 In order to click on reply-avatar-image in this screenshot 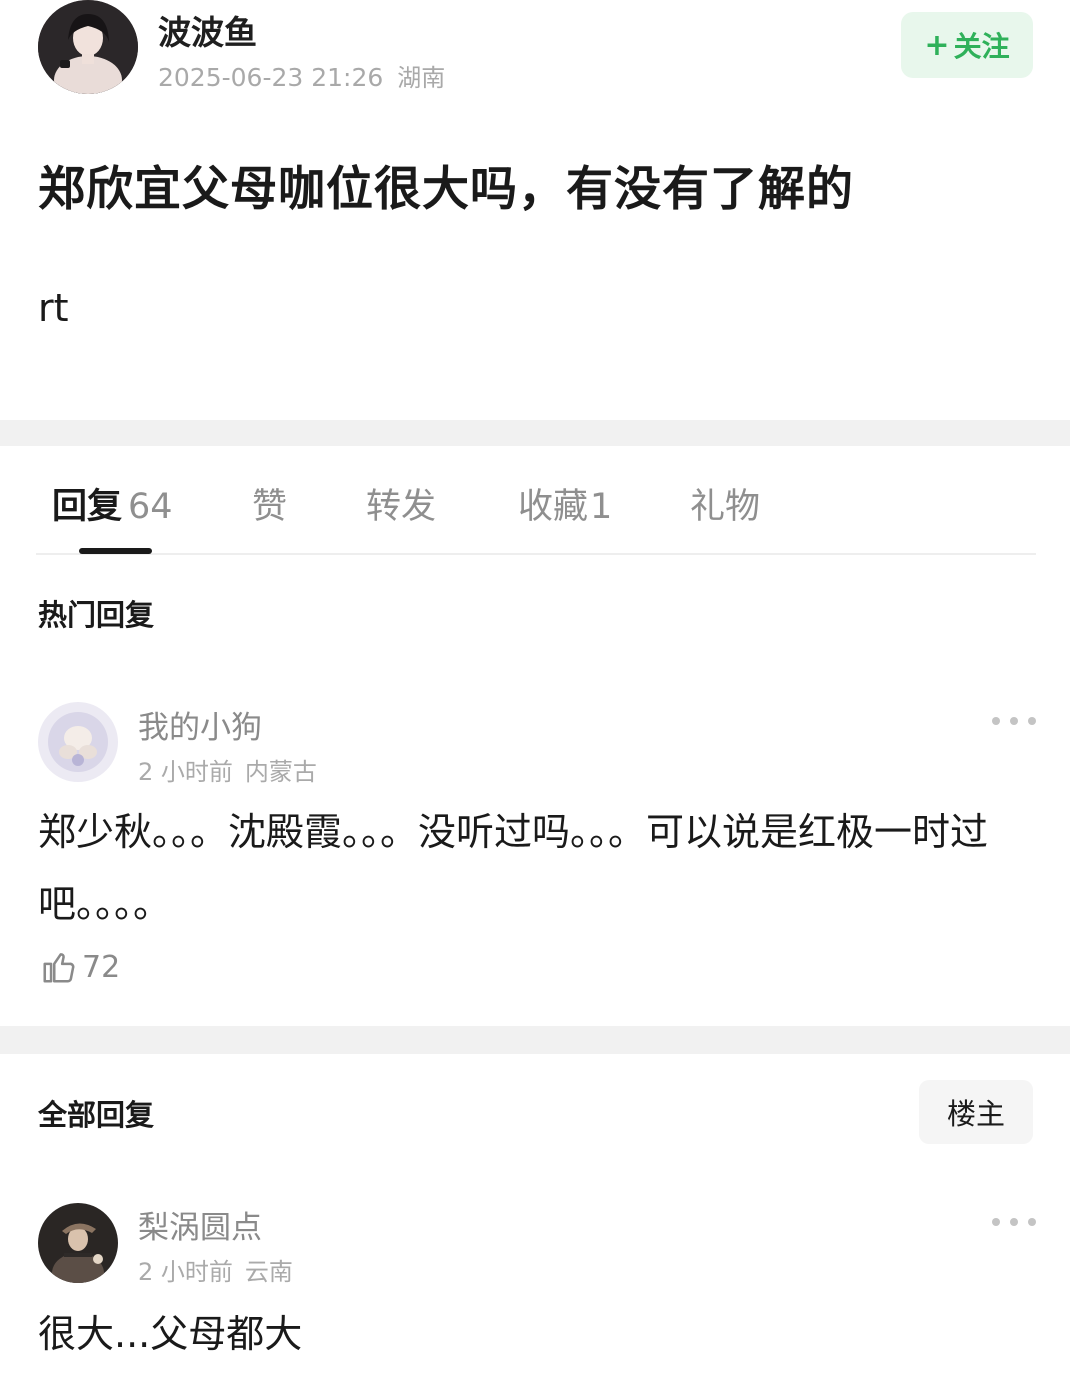, I will do `click(78, 742)`.